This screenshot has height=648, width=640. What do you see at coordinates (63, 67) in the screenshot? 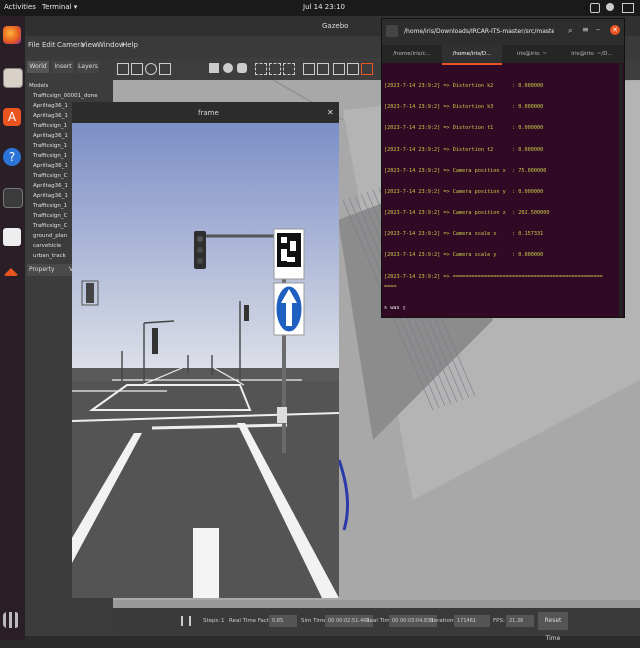
I see `tab-insert: Insert` at bounding box center [63, 67].